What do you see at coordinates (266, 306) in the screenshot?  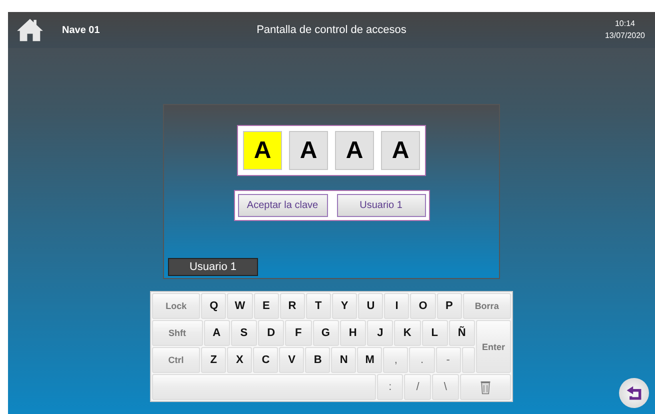 I see `keyboard-key: E` at bounding box center [266, 306].